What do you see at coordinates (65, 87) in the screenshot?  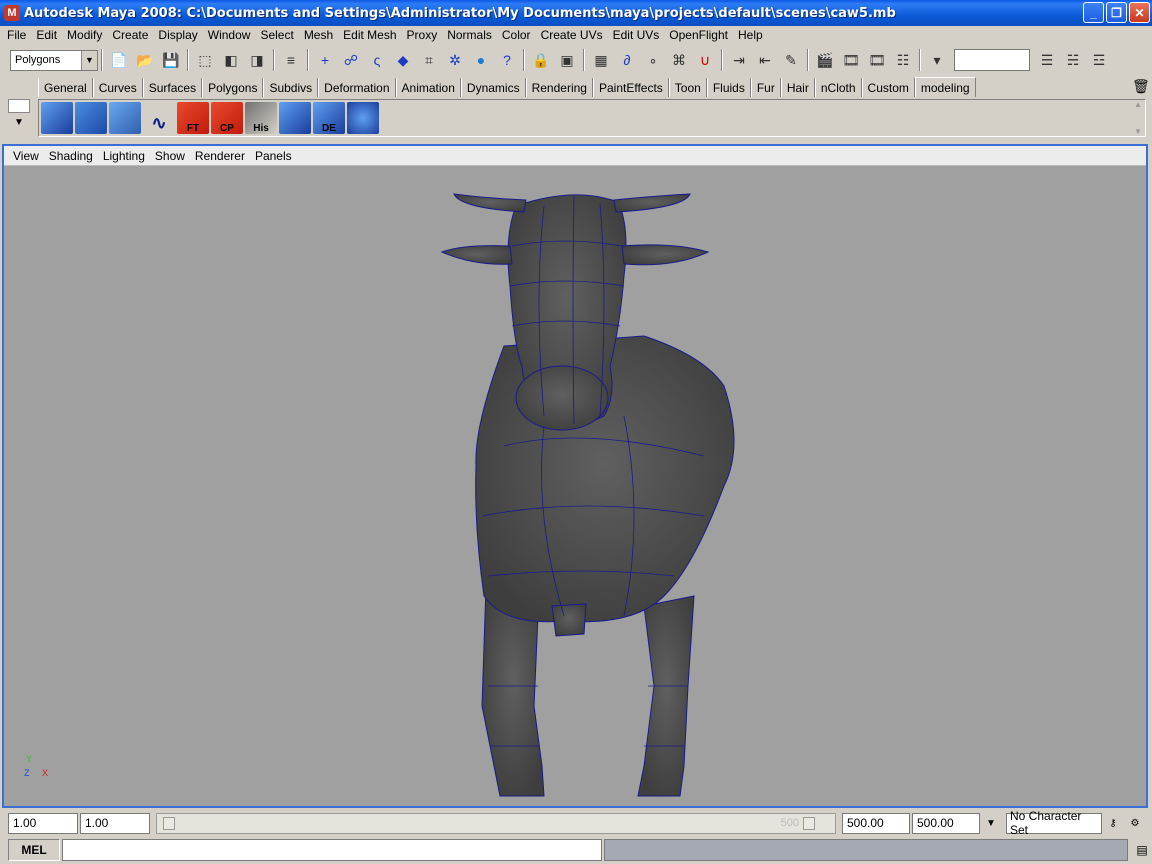 I see `shelf-tab-general: General` at bounding box center [65, 87].